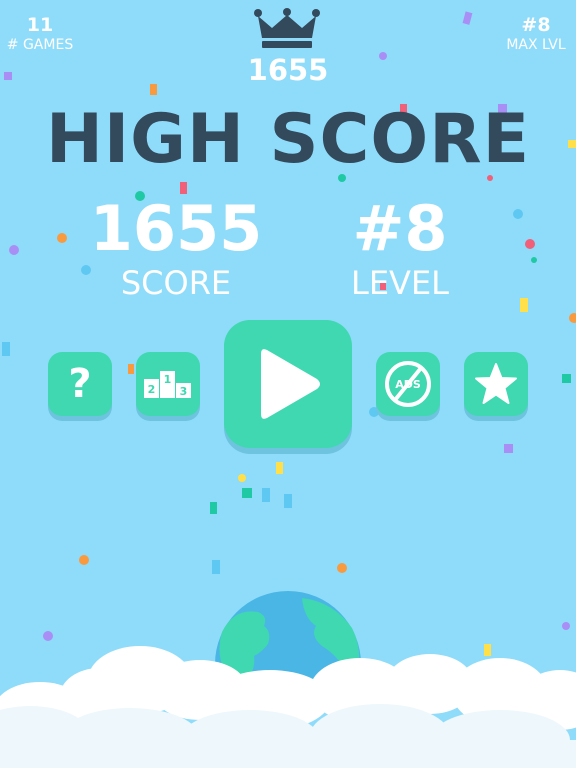 Image resolution: width=576 pixels, height=768 pixels. What do you see at coordinates (176, 228) in the screenshot?
I see `score-value: 1655` at bounding box center [176, 228].